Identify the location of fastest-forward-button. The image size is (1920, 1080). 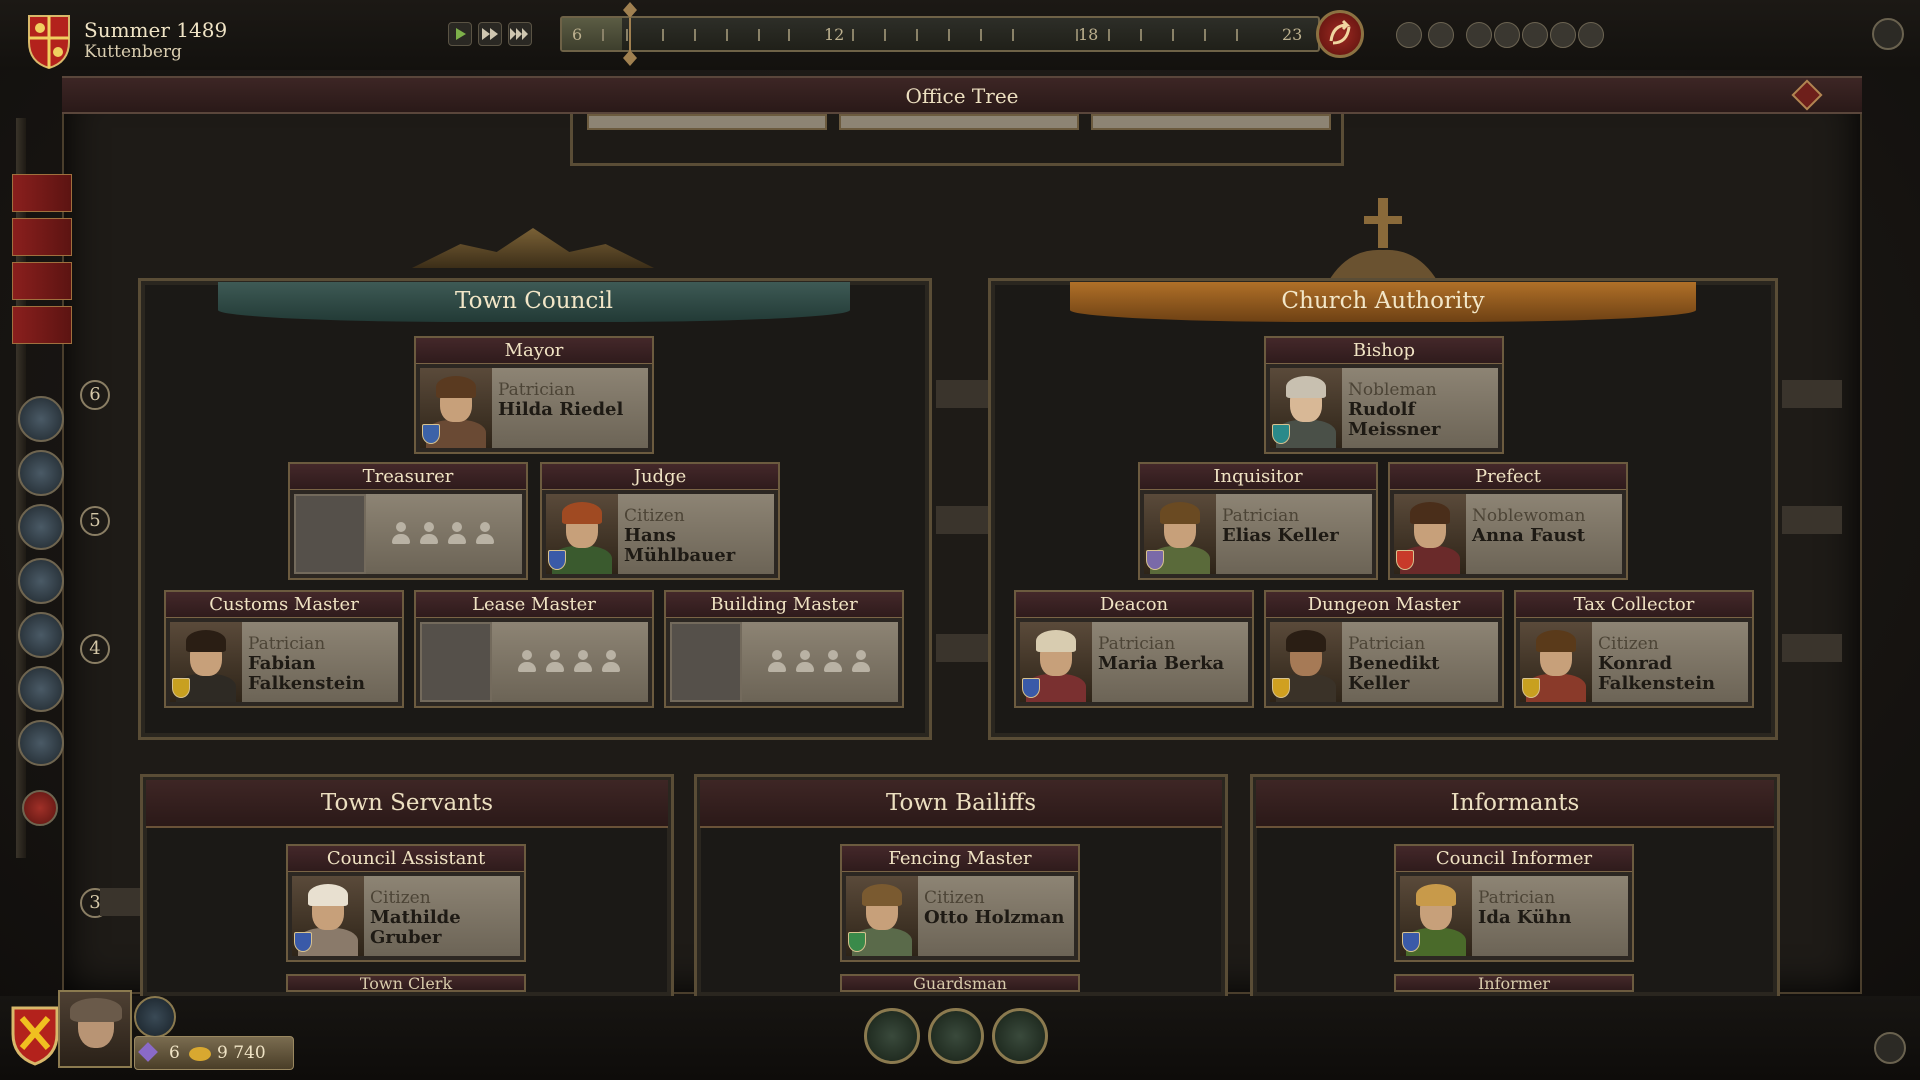
(520, 34).